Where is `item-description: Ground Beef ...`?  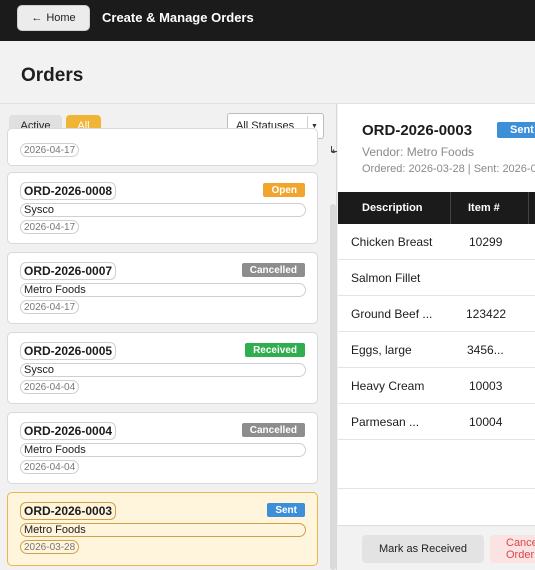 item-description: Ground Beef ... is located at coordinates (392, 314).